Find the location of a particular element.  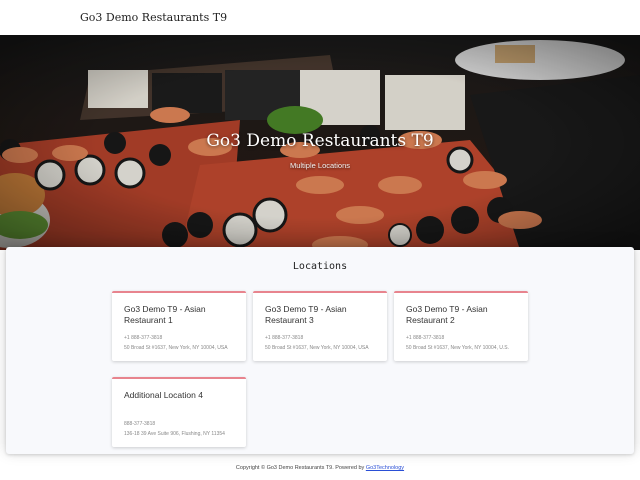

location-name-link: Additional Location 4 is located at coordinates (179, 395).